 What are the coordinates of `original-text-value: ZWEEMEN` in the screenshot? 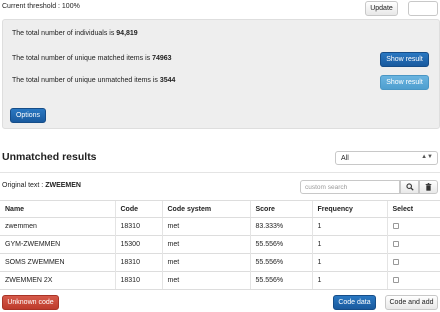 It's located at (63, 185).